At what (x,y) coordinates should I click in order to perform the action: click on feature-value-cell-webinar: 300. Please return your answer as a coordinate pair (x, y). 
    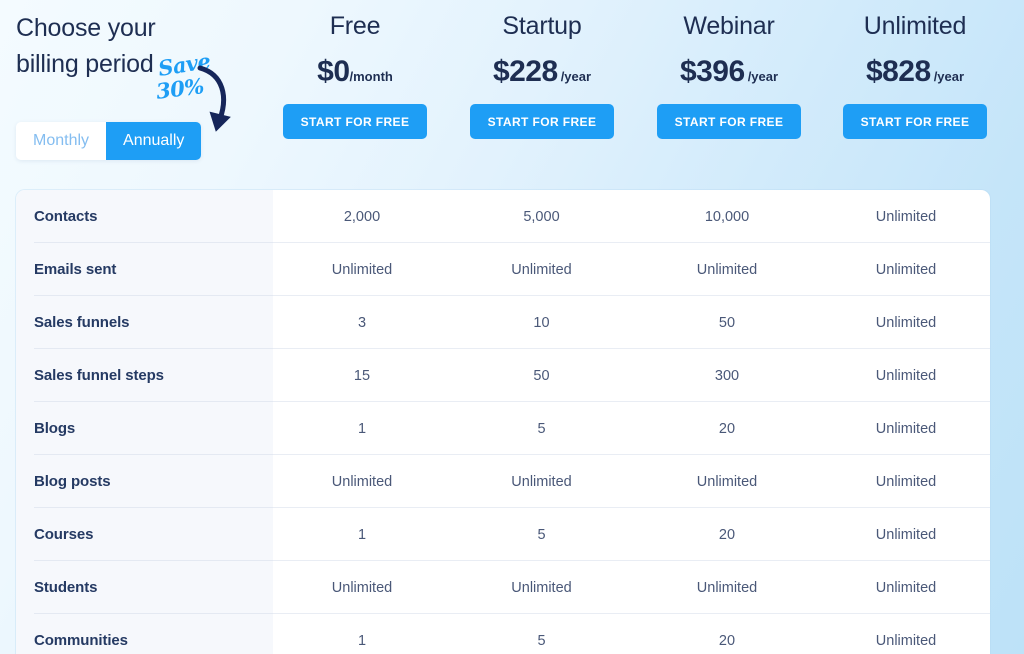
    Looking at the image, I should click on (727, 375).